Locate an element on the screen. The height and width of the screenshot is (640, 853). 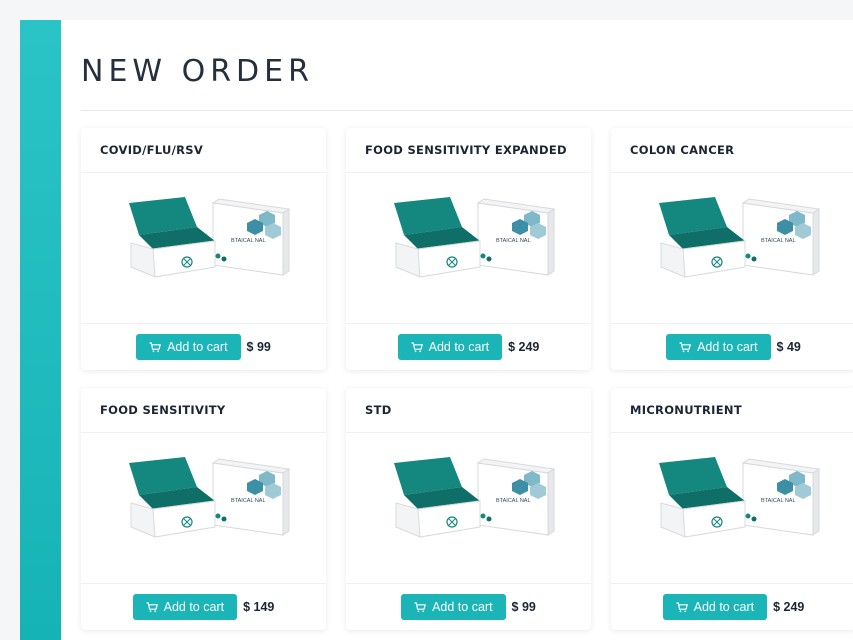
product-footer: Add to cart $ 49 is located at coordinates (732, 347).